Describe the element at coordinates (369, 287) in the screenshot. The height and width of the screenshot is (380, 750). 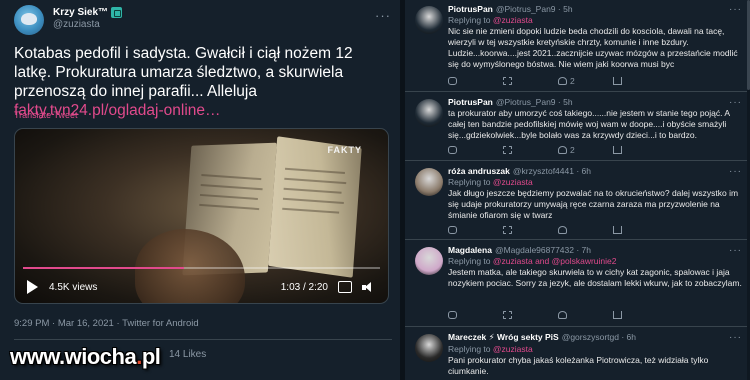
I see `volume-icon` at that location.